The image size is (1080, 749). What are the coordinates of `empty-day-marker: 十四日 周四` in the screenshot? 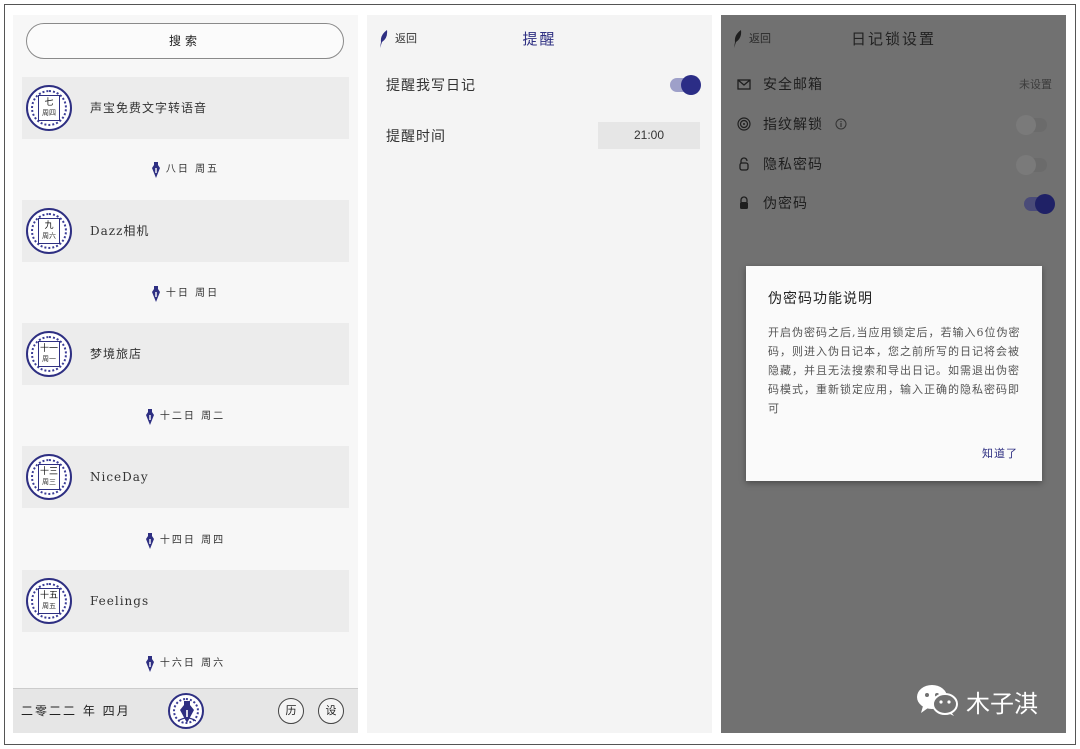 It's located at (185, 540).